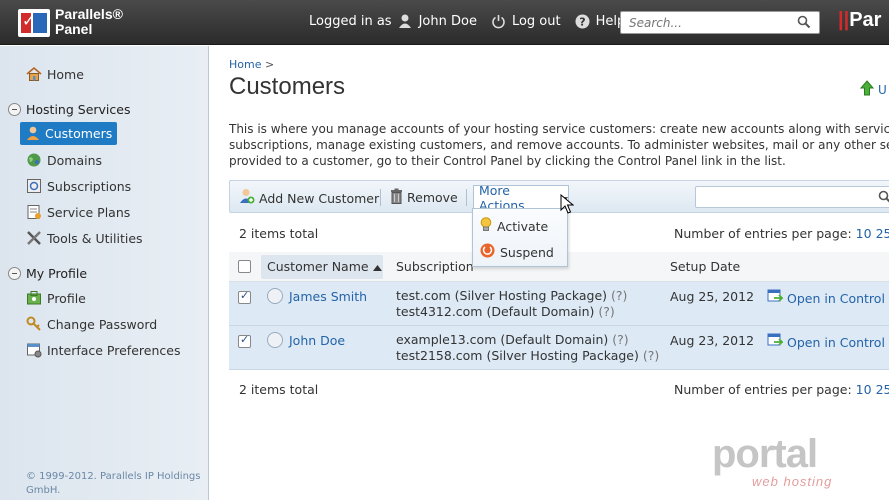 The width and height of the screenshot is (889, 500). I want to click on column-customer-name: Customer Name, so click(324, 266).